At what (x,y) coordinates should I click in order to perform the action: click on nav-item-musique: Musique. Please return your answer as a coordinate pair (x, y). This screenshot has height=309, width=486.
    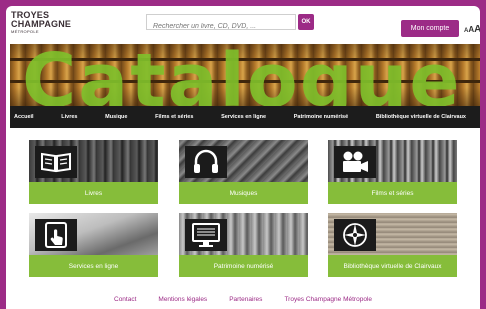
    Looking at the image, I should click on (116, 117).